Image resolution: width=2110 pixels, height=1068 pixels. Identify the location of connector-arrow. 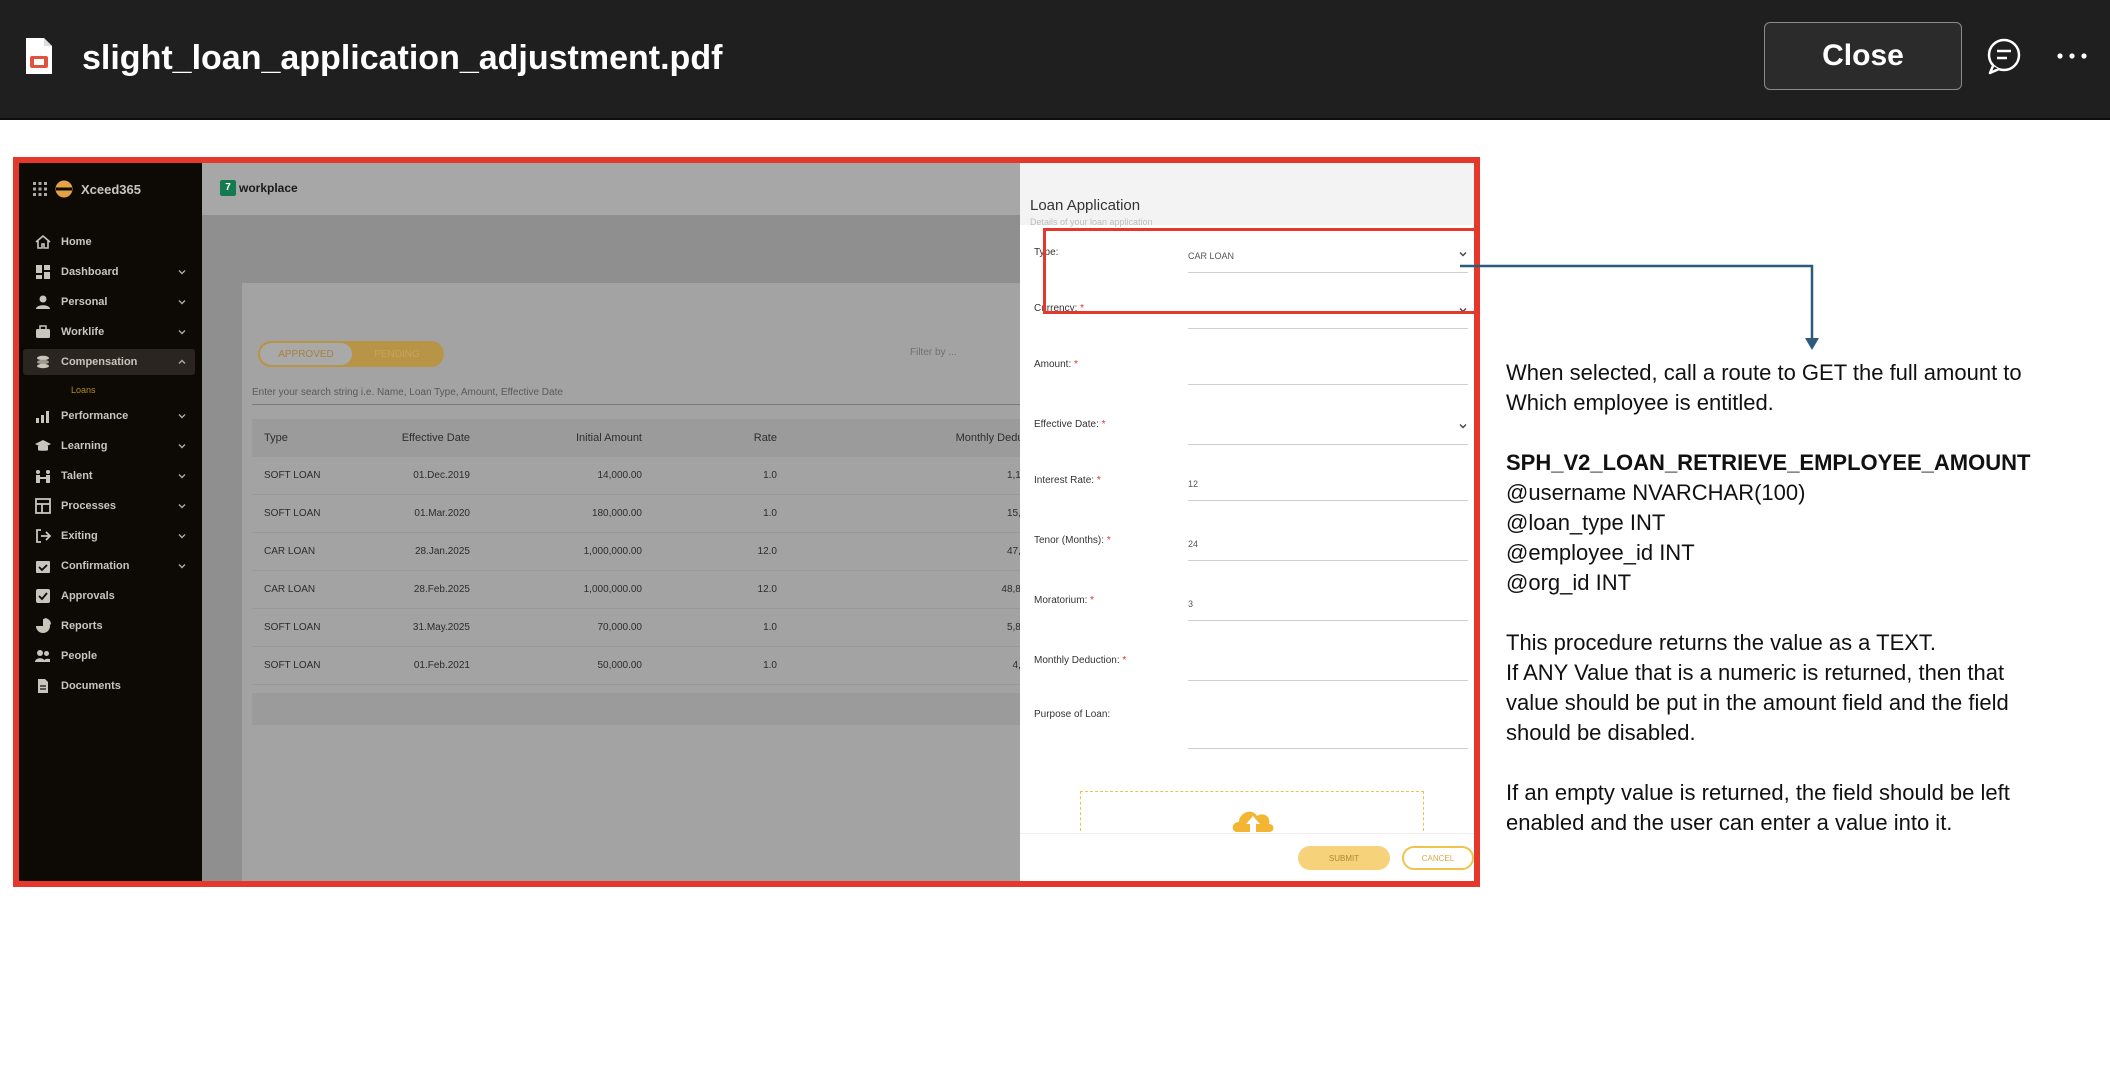
(1639, 307).